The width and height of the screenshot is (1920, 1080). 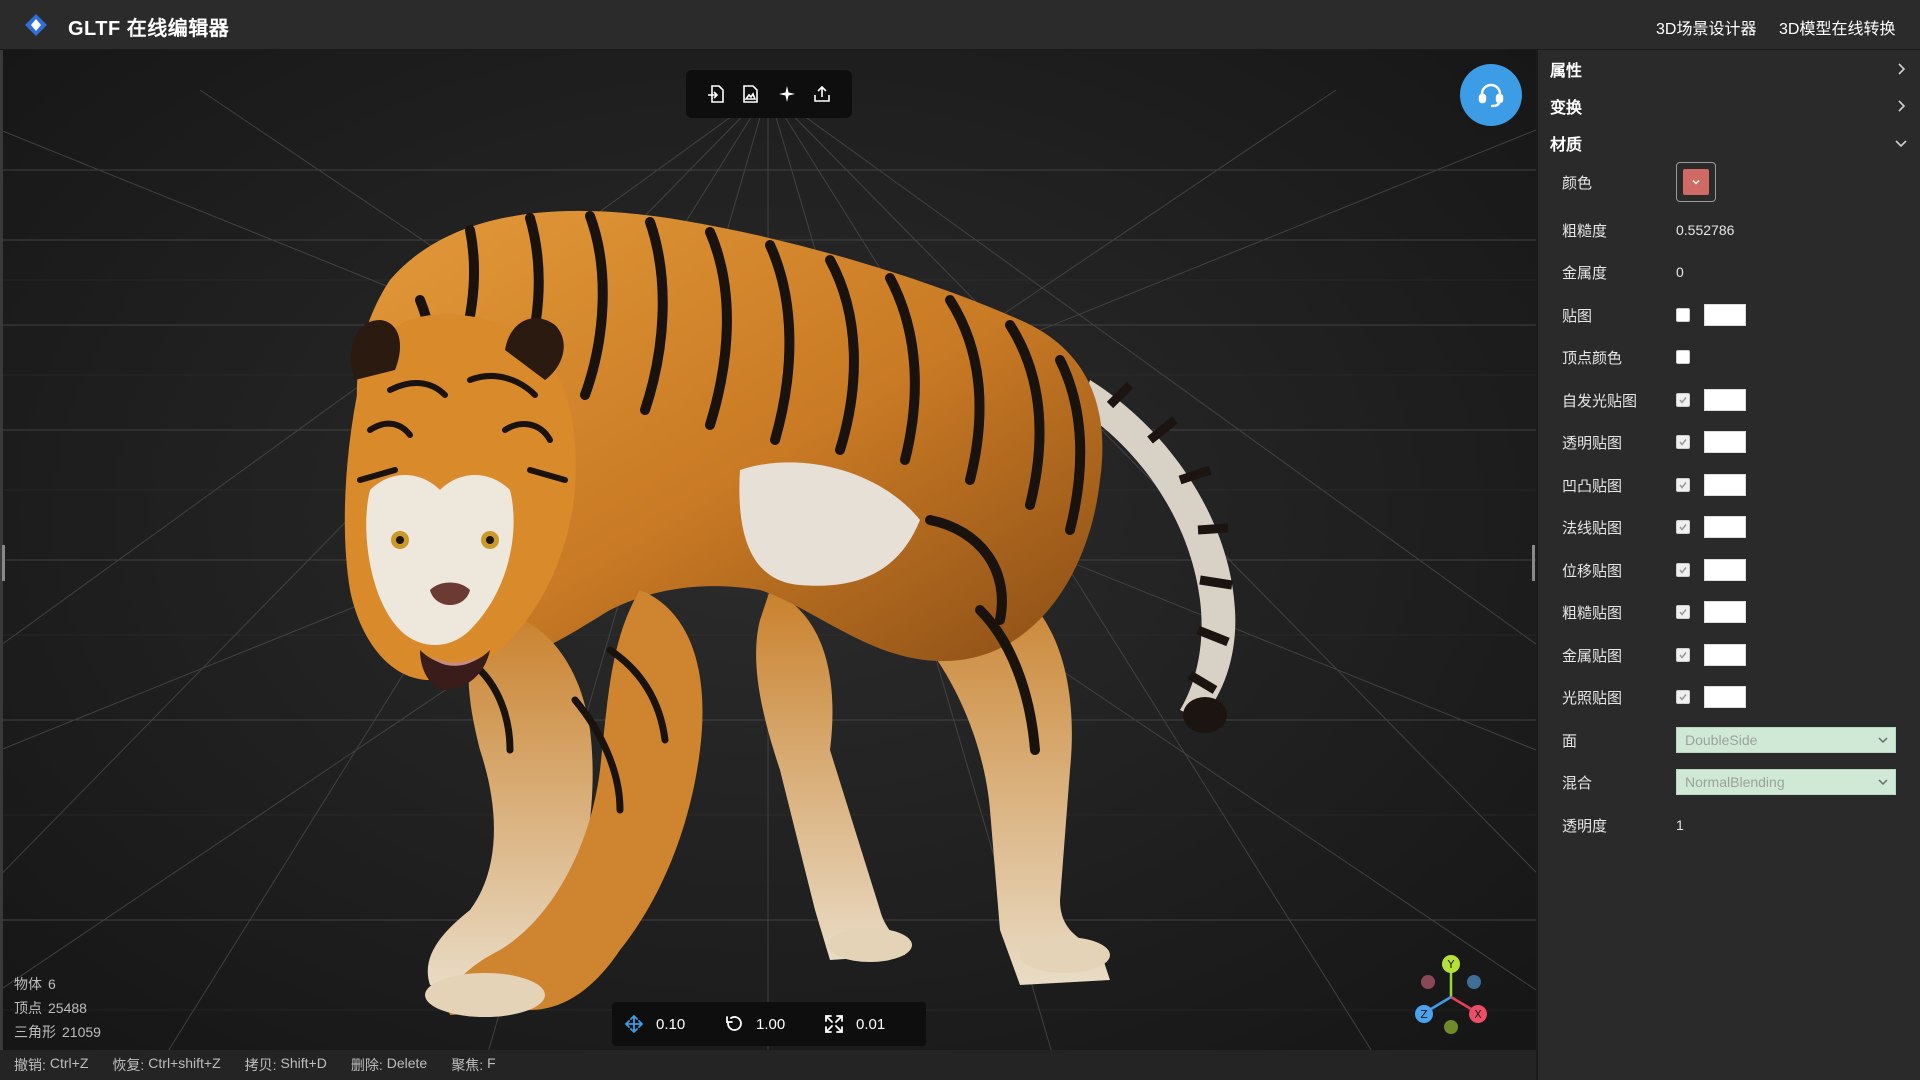 I want to click on scale-step: 0.01, so click(x=869, y=1024).